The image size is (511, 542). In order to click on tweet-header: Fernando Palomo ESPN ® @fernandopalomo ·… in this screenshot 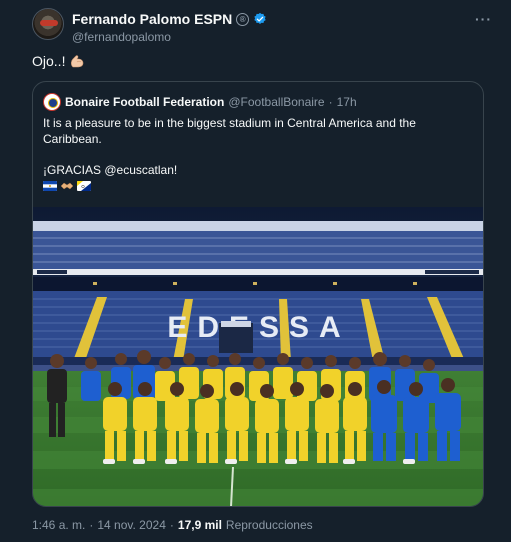, I will do `click(267, 26)`.